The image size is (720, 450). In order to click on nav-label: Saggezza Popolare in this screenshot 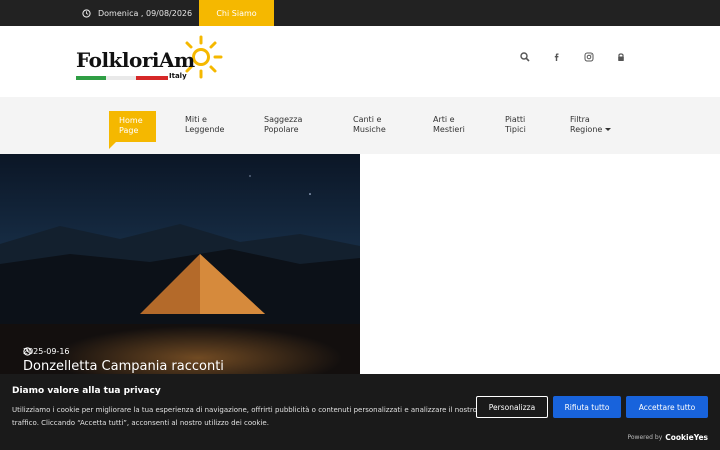, I will do `click(283, 124)`.